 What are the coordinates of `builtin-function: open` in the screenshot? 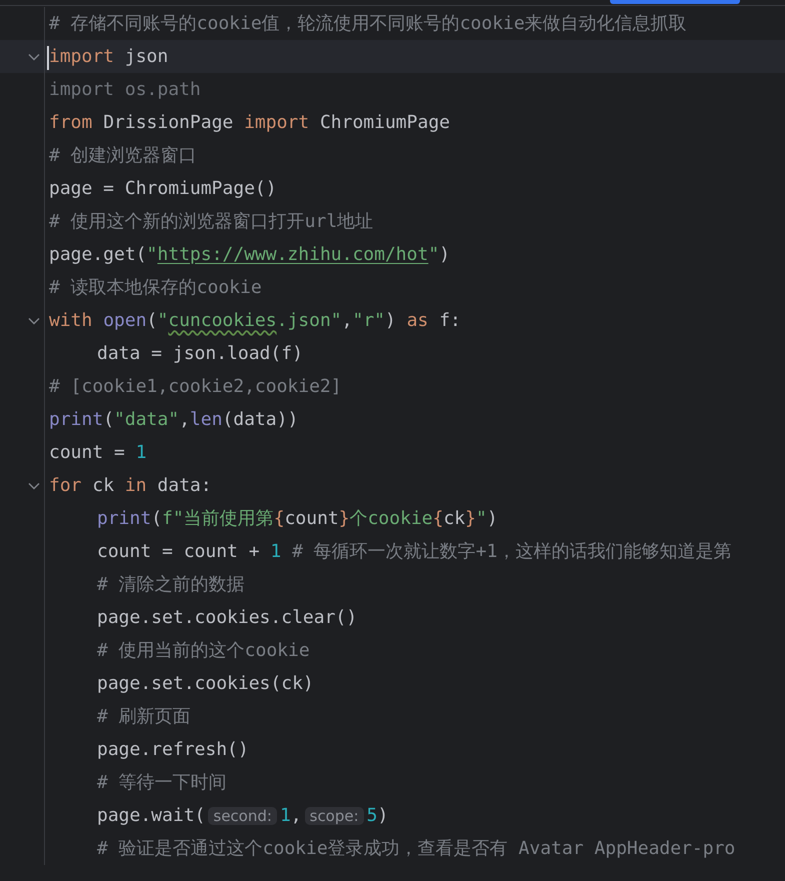 It's located at (124, 320).